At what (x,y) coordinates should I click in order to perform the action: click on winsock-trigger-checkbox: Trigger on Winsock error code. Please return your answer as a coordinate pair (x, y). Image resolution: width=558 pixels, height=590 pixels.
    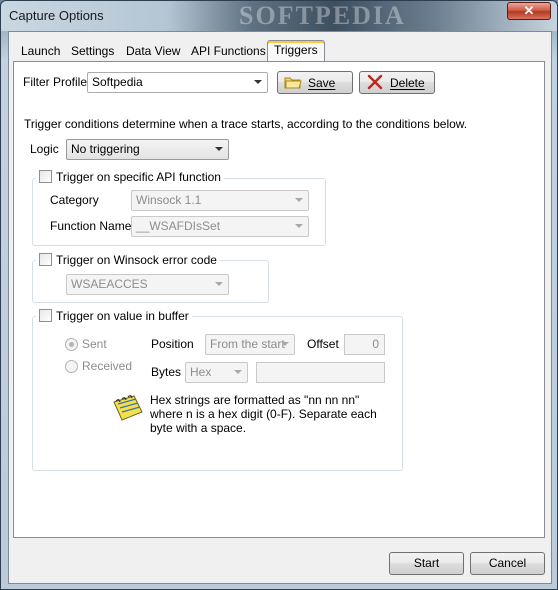
    Looking at the image, I should click on (128, 261).